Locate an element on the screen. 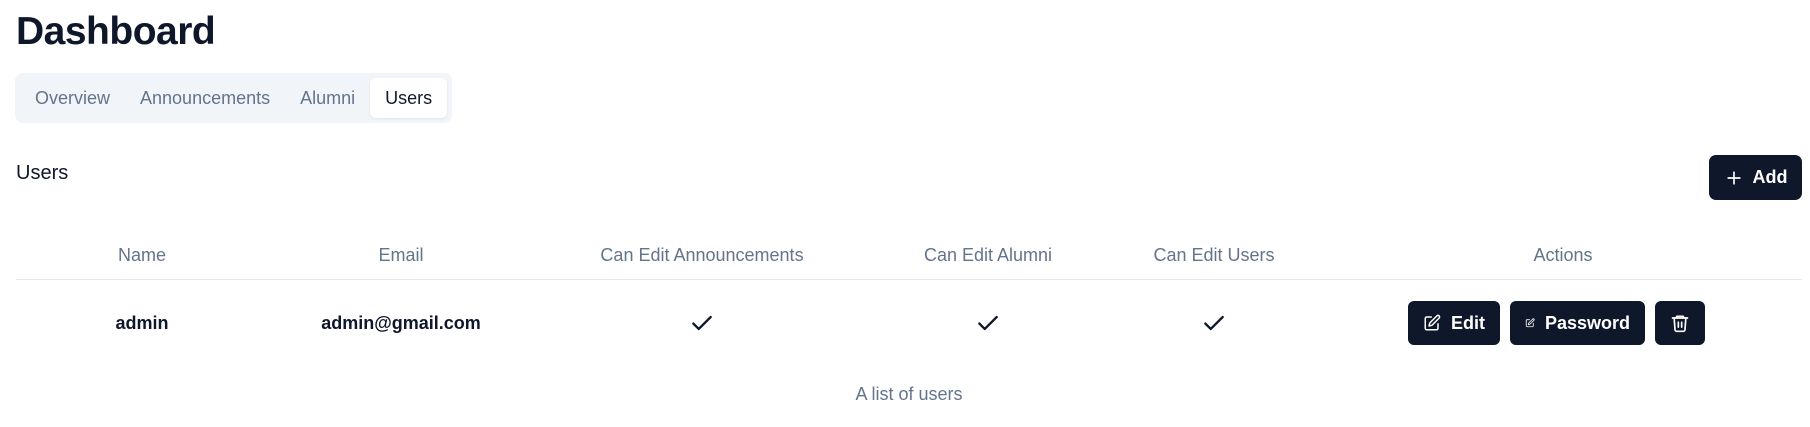 The height and width of the screenshot is (427, 1810). column-header-actions: Actions is located at coordinates (1563, 254).